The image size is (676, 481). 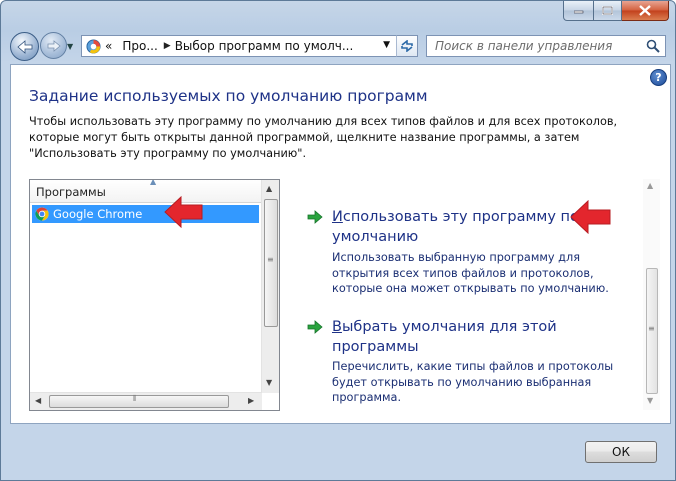 I want to click on actions-scroll-thumb: ≡, so click(x=652, y=331).